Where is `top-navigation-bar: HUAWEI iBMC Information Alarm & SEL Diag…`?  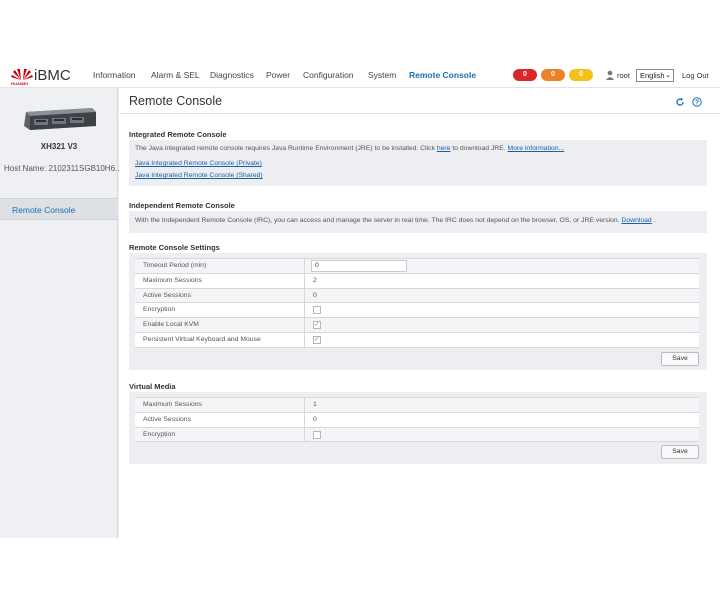
top-navigation-bar: HUAWEI iBMC Information Alarm & SEL Diag… is located at coordinates (360, 76).